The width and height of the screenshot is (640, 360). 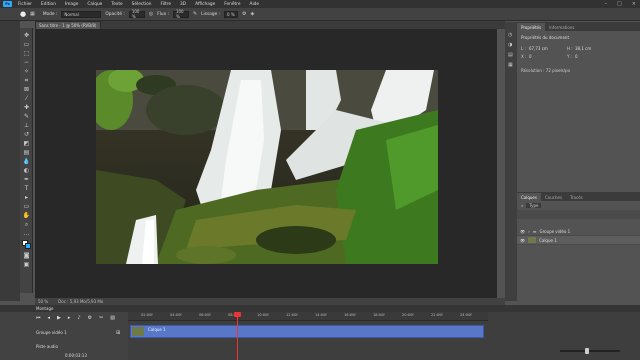 What do you see at coordinates (26, 108) in the screenshot?
I see `healing-brush-tool-icon: ✚` at bounding box center [26, 108].